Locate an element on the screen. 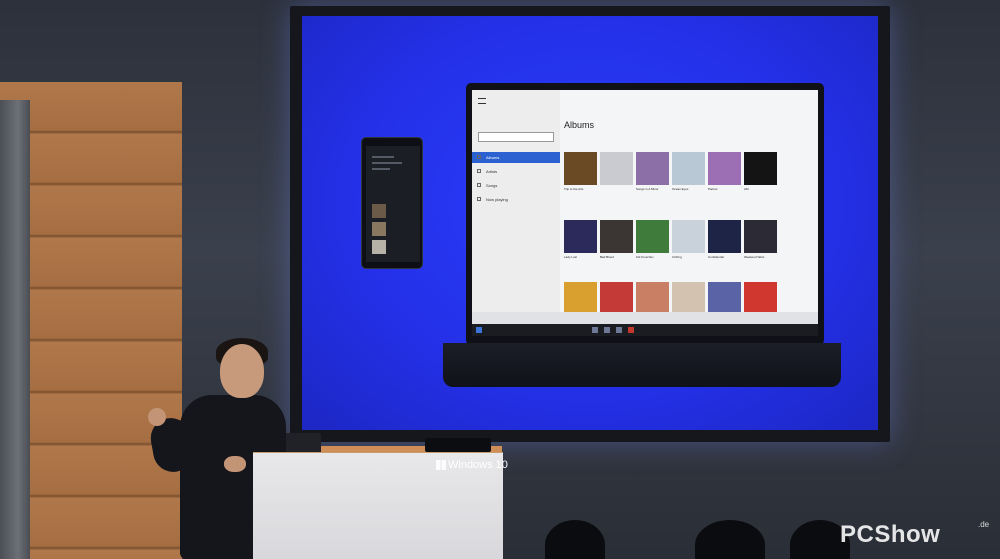 This screenshot has width=1000, height=559. album-caption: Lady Lust is located at coordinates (571, 257).